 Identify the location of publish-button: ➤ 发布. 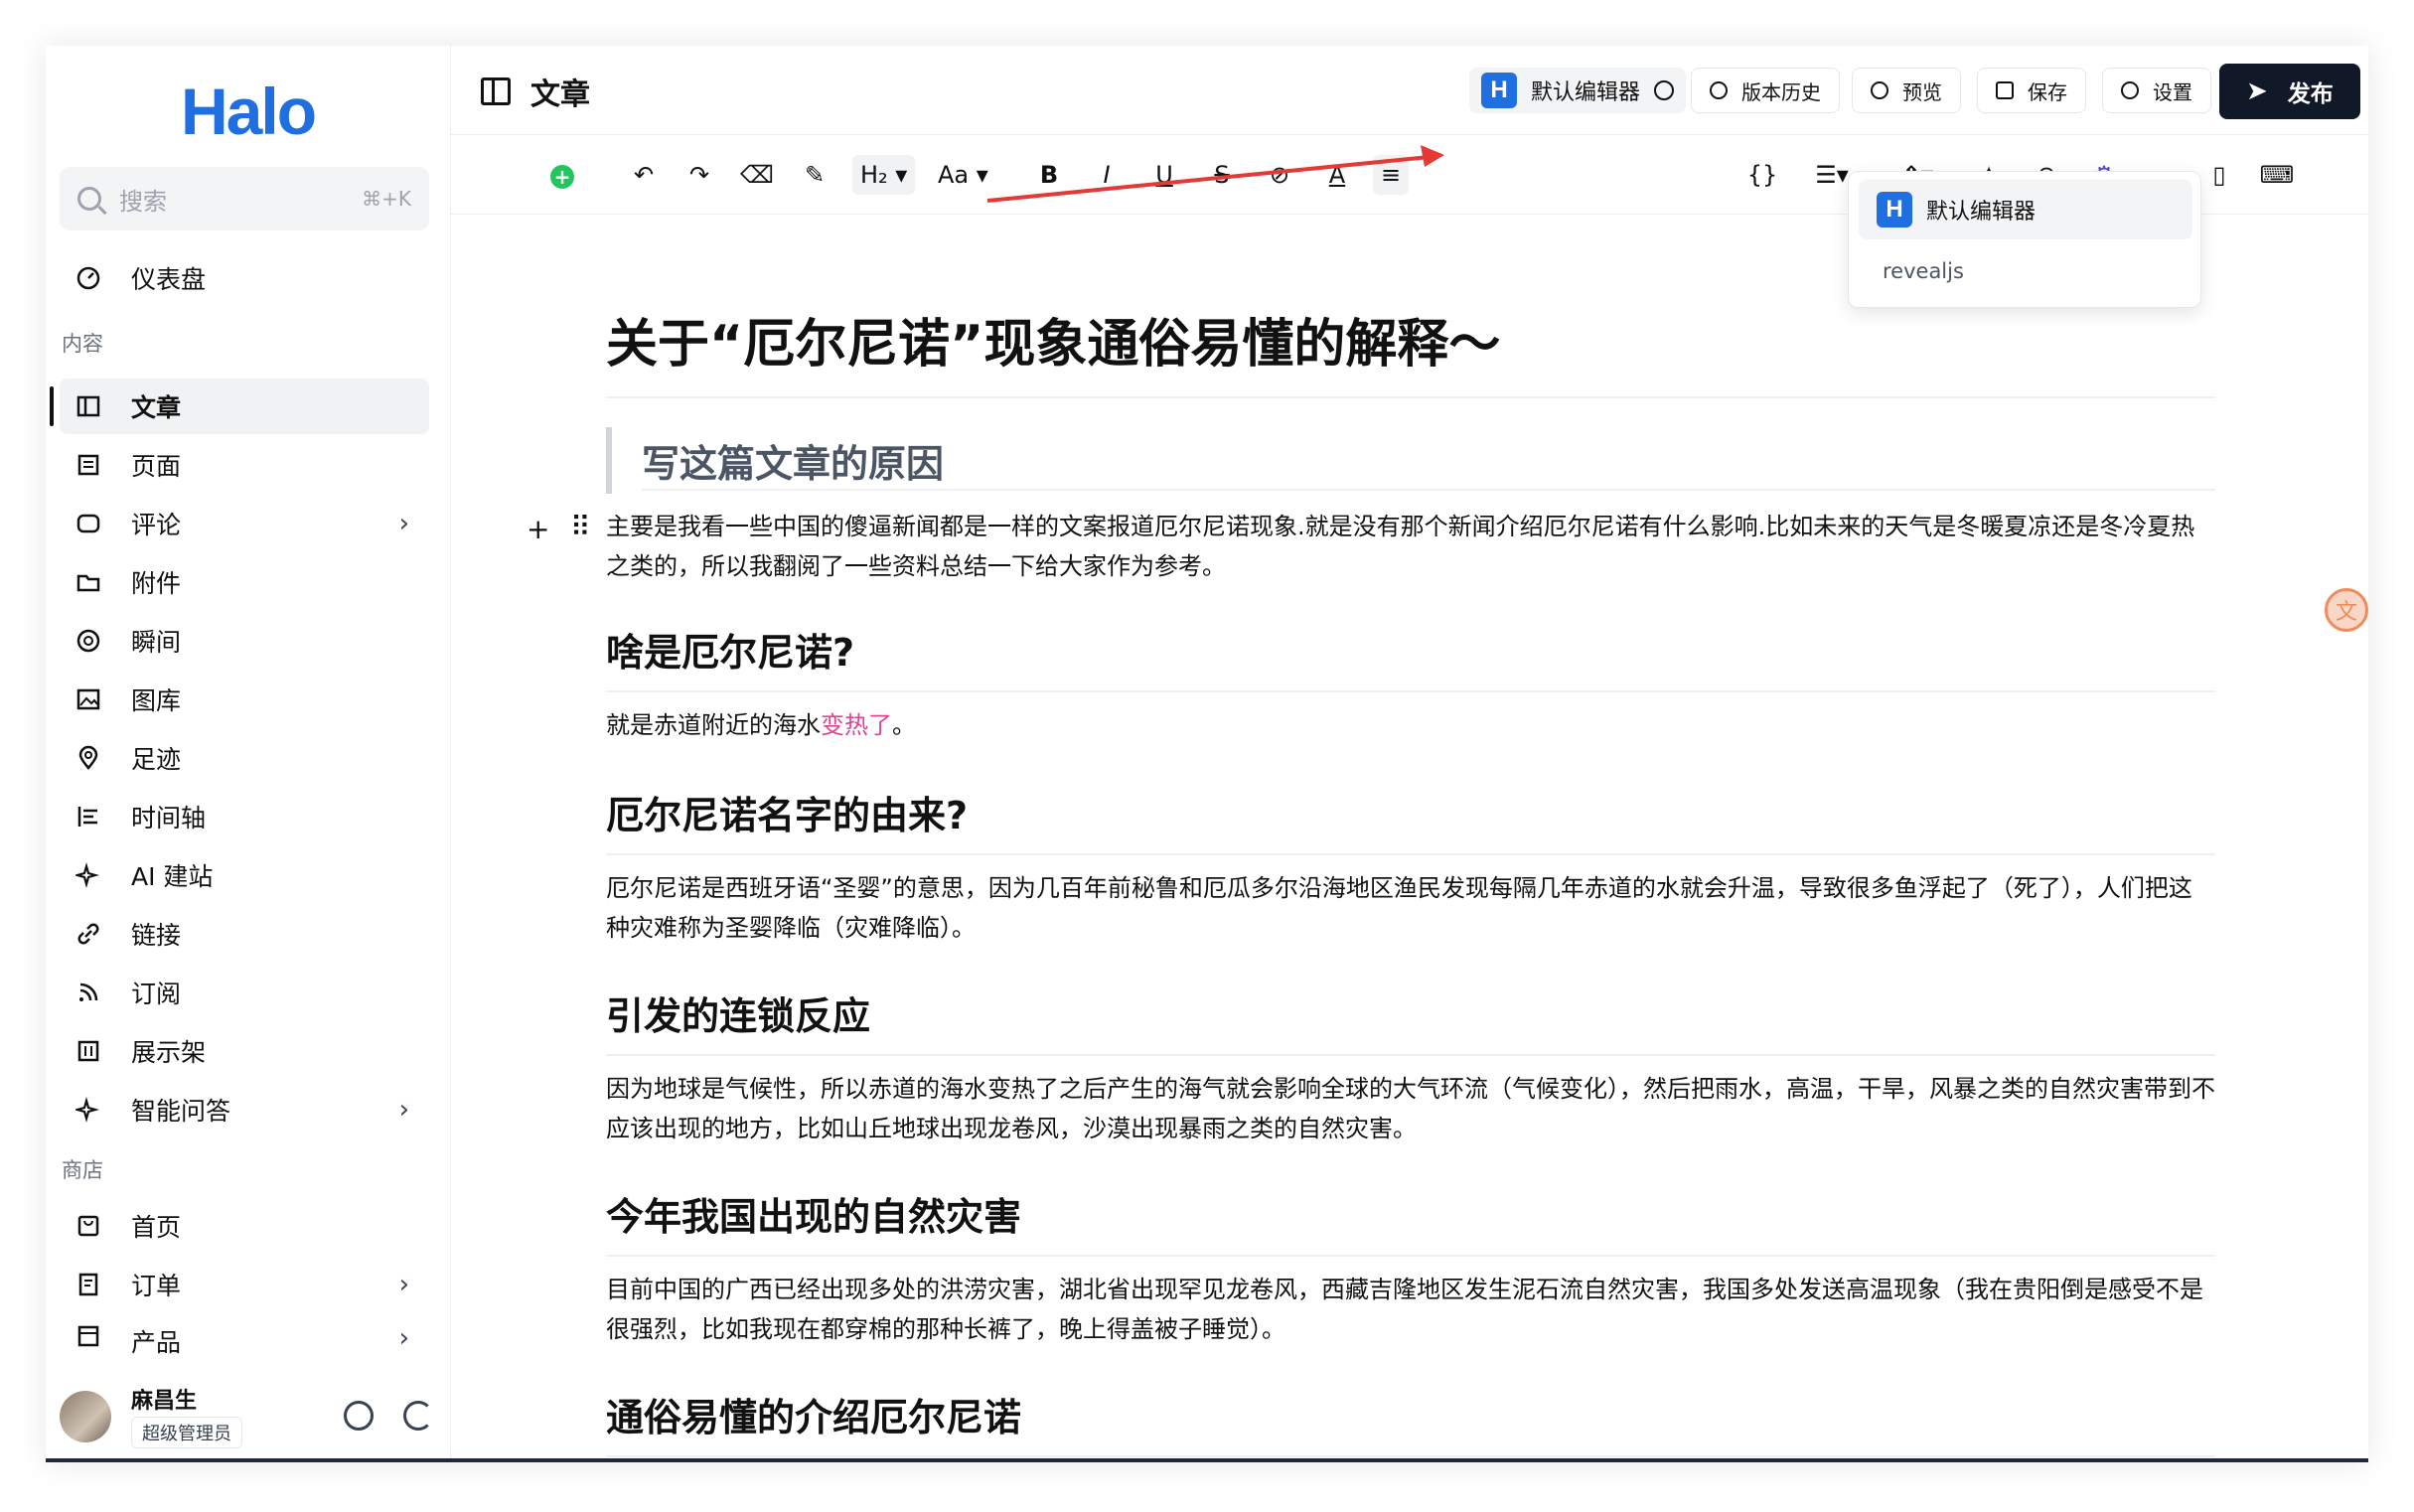
(2289, 91).